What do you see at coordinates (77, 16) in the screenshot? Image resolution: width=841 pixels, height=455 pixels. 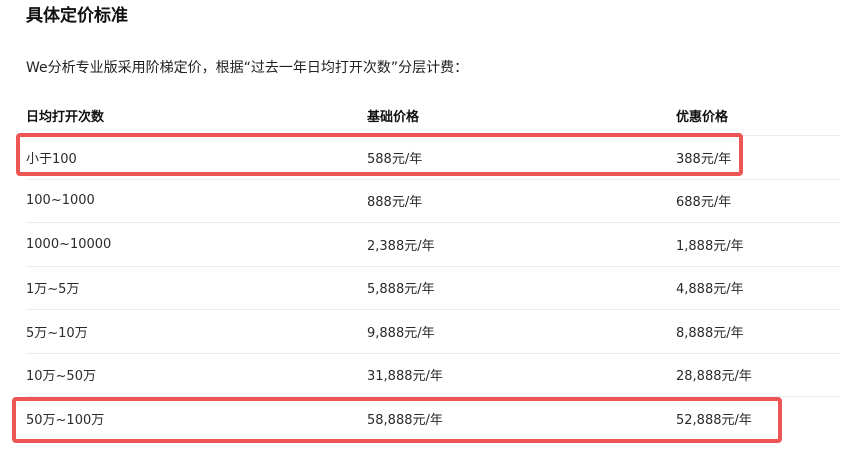 I see `page-title: 具体定价标准` at bounding box center [77, 16].